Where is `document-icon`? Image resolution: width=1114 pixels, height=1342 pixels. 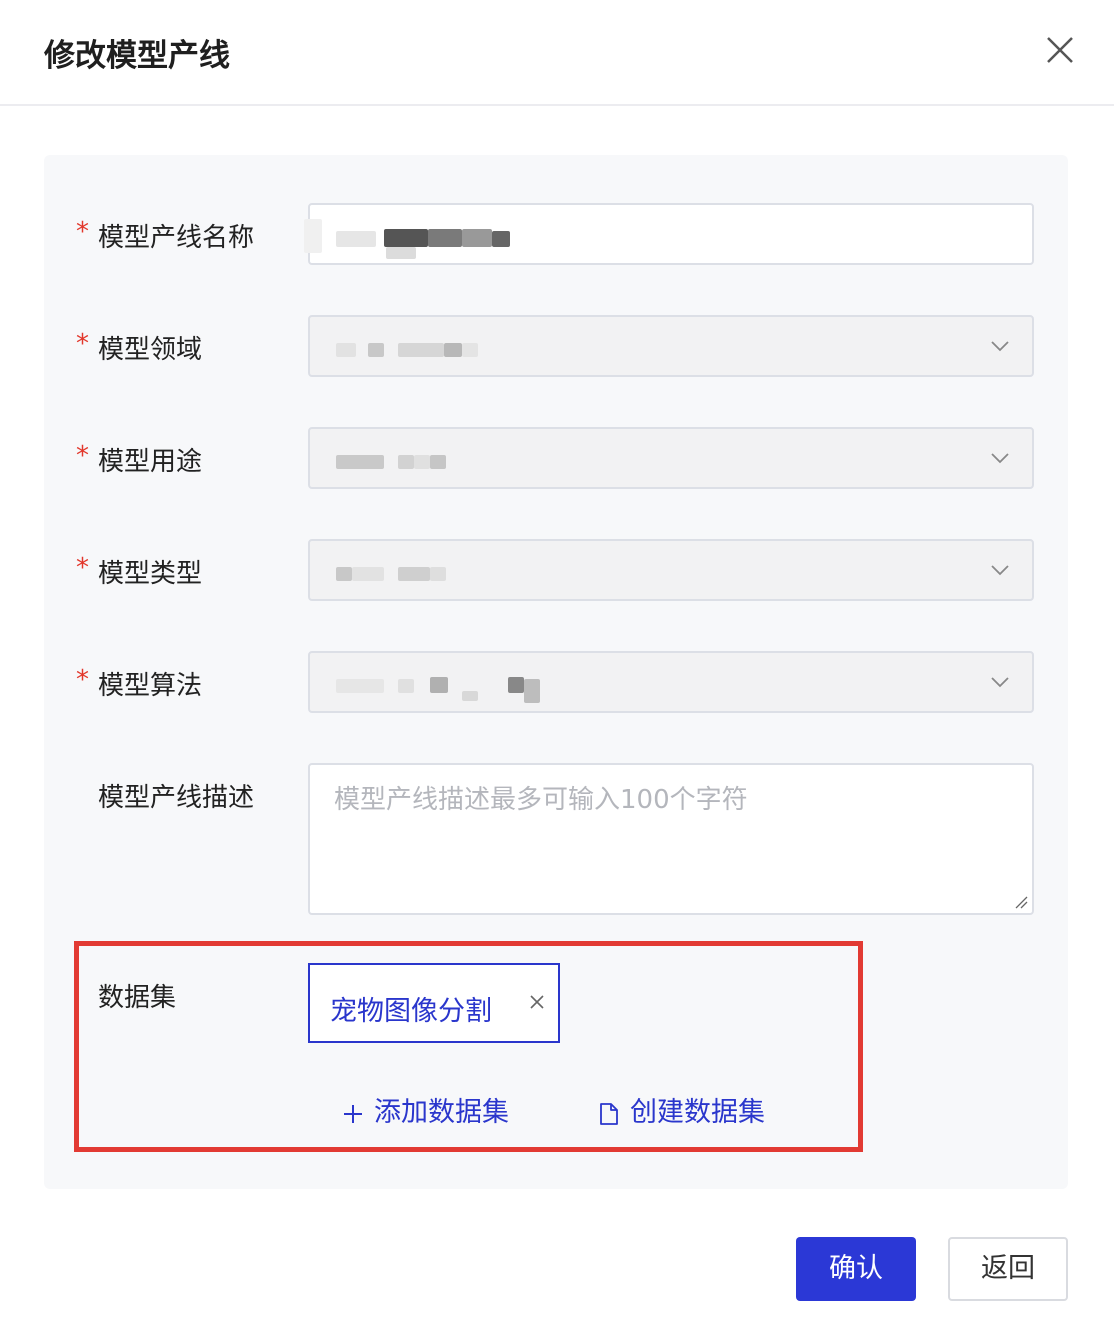
document-icon is located at coordinates (609, 1113).